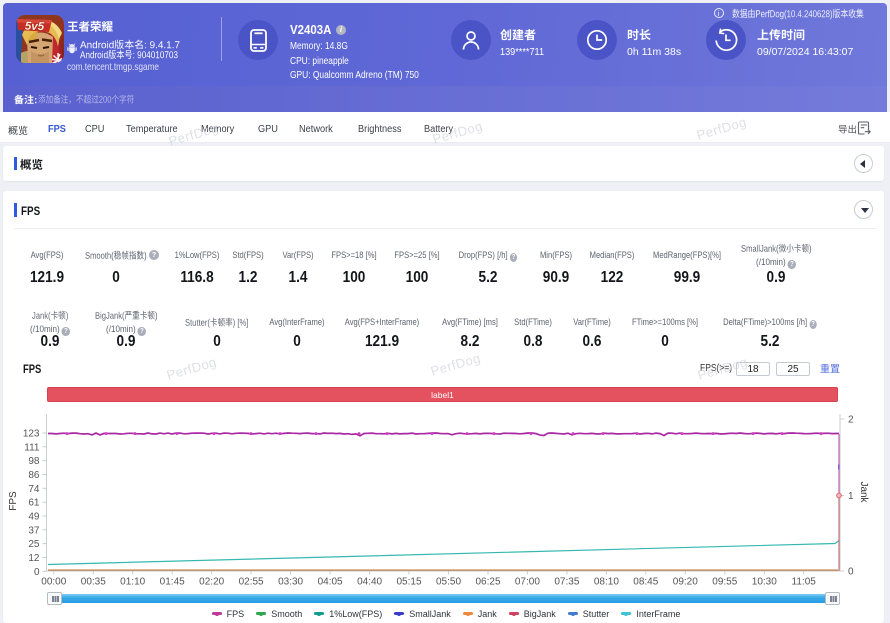 This screenshot has height=623, width=890. Describe the element at coordinates (34, 517) in the screenshot. I see `svg-text: 49` at that location.